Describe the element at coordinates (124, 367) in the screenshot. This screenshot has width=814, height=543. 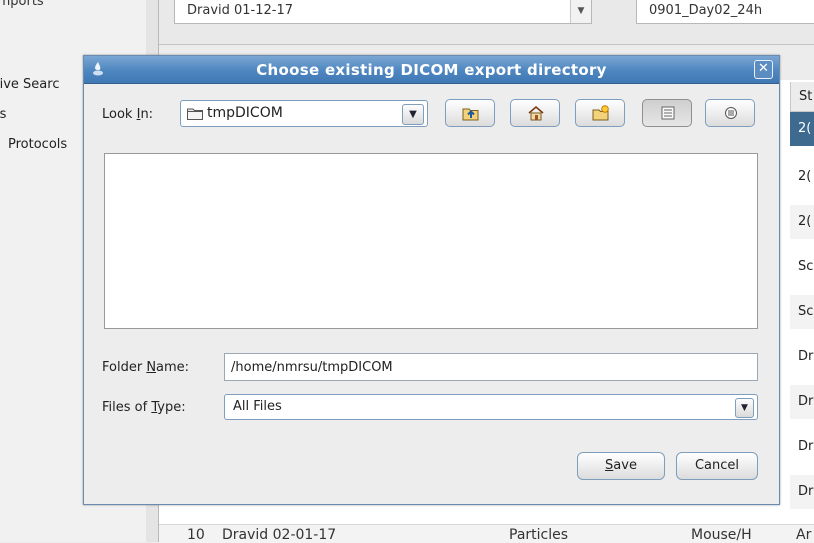
I see `folder-name-label-text: Folder` at that location.